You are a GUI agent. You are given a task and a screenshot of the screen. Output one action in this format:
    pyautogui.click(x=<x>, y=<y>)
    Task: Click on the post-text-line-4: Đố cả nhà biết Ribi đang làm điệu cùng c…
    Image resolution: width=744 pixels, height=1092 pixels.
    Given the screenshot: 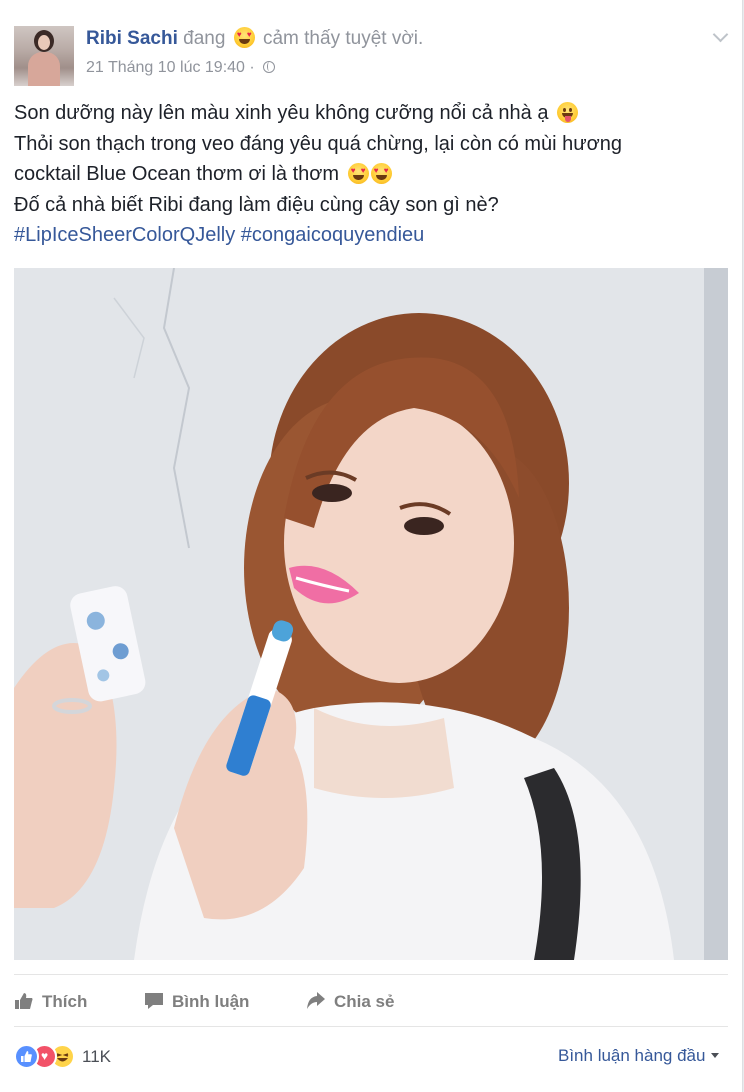 What is the action you would take?
    pyautogui.click(x=256, y=204)
    